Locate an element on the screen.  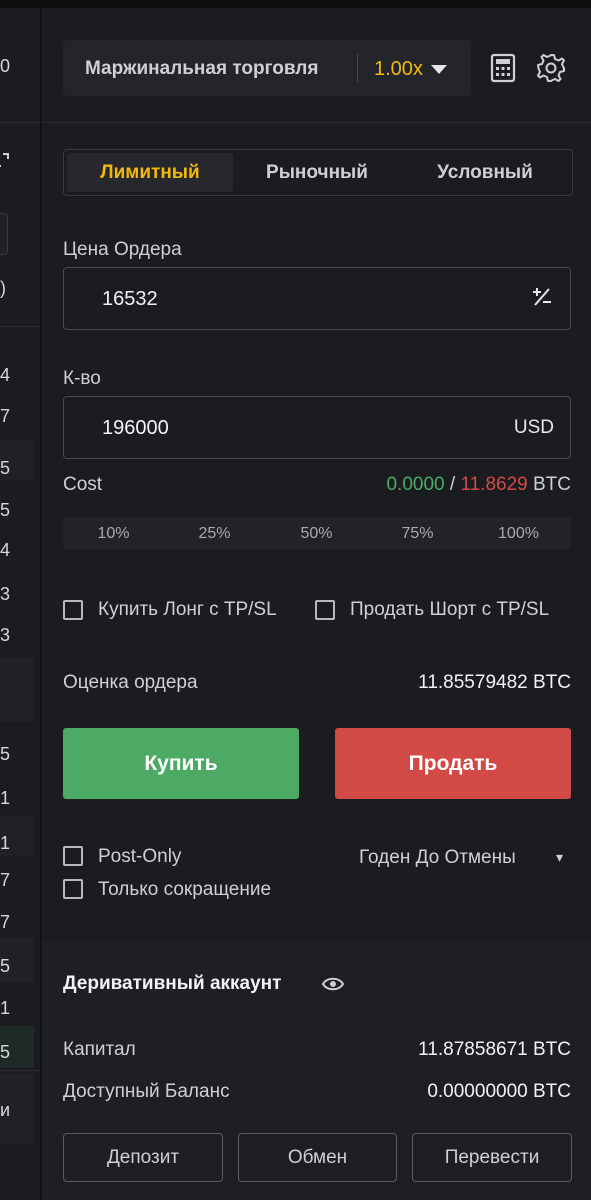
percent-75: 75% is located at coordinates (417, 534).